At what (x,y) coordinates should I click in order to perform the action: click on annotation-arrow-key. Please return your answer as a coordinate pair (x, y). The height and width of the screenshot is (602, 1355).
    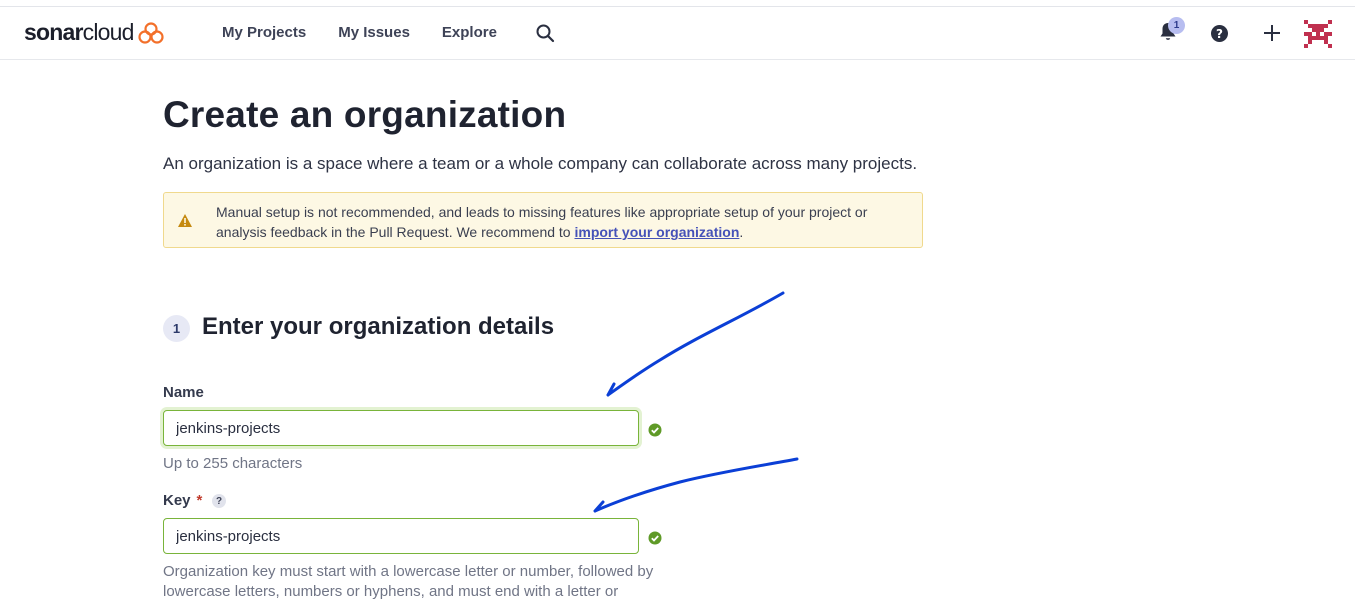
    Looking at the image, I should click on (696, 485).